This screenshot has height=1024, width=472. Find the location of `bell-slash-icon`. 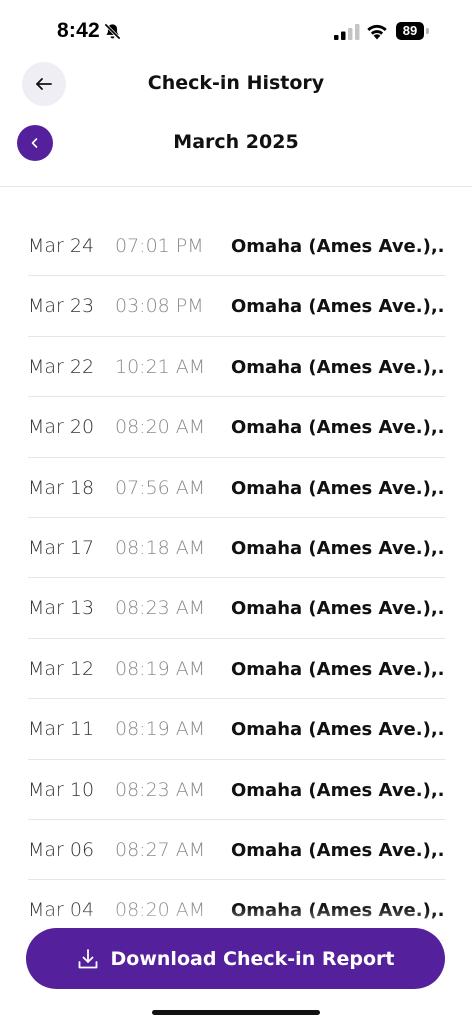

bell-slash-icon is located at coordinates (112, 31).